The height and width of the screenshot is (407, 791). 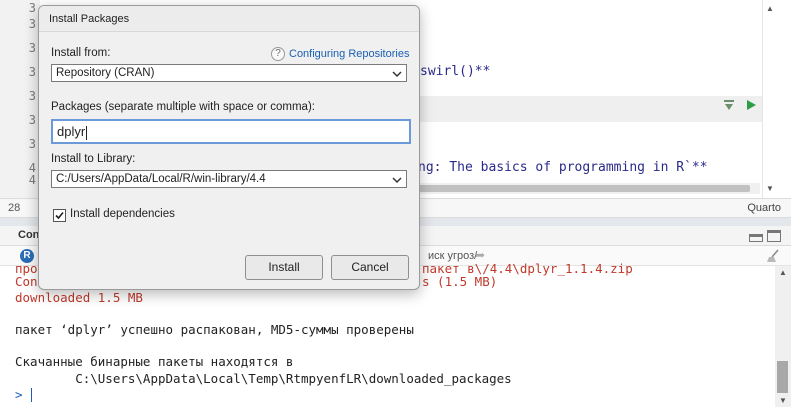 I want to click on install-button: Install, so click(x=284, y=267).